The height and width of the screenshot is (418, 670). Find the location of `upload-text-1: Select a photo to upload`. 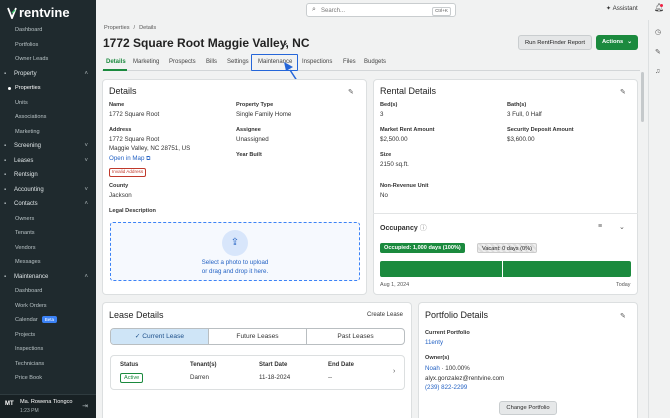

upload-text-1: Select a photo to upload is located at coordinates (235, 262).